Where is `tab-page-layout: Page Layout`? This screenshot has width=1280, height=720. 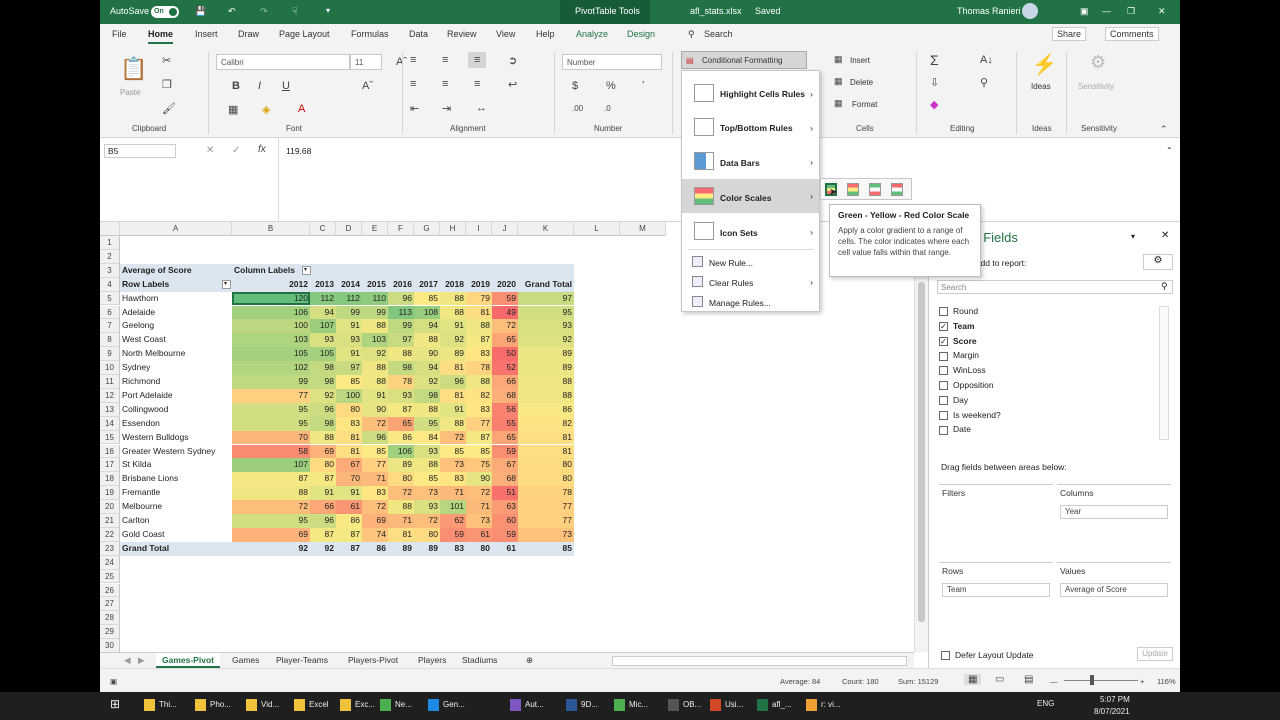
tab-page-layout: Page Layout is located at coordinates (304, 34).